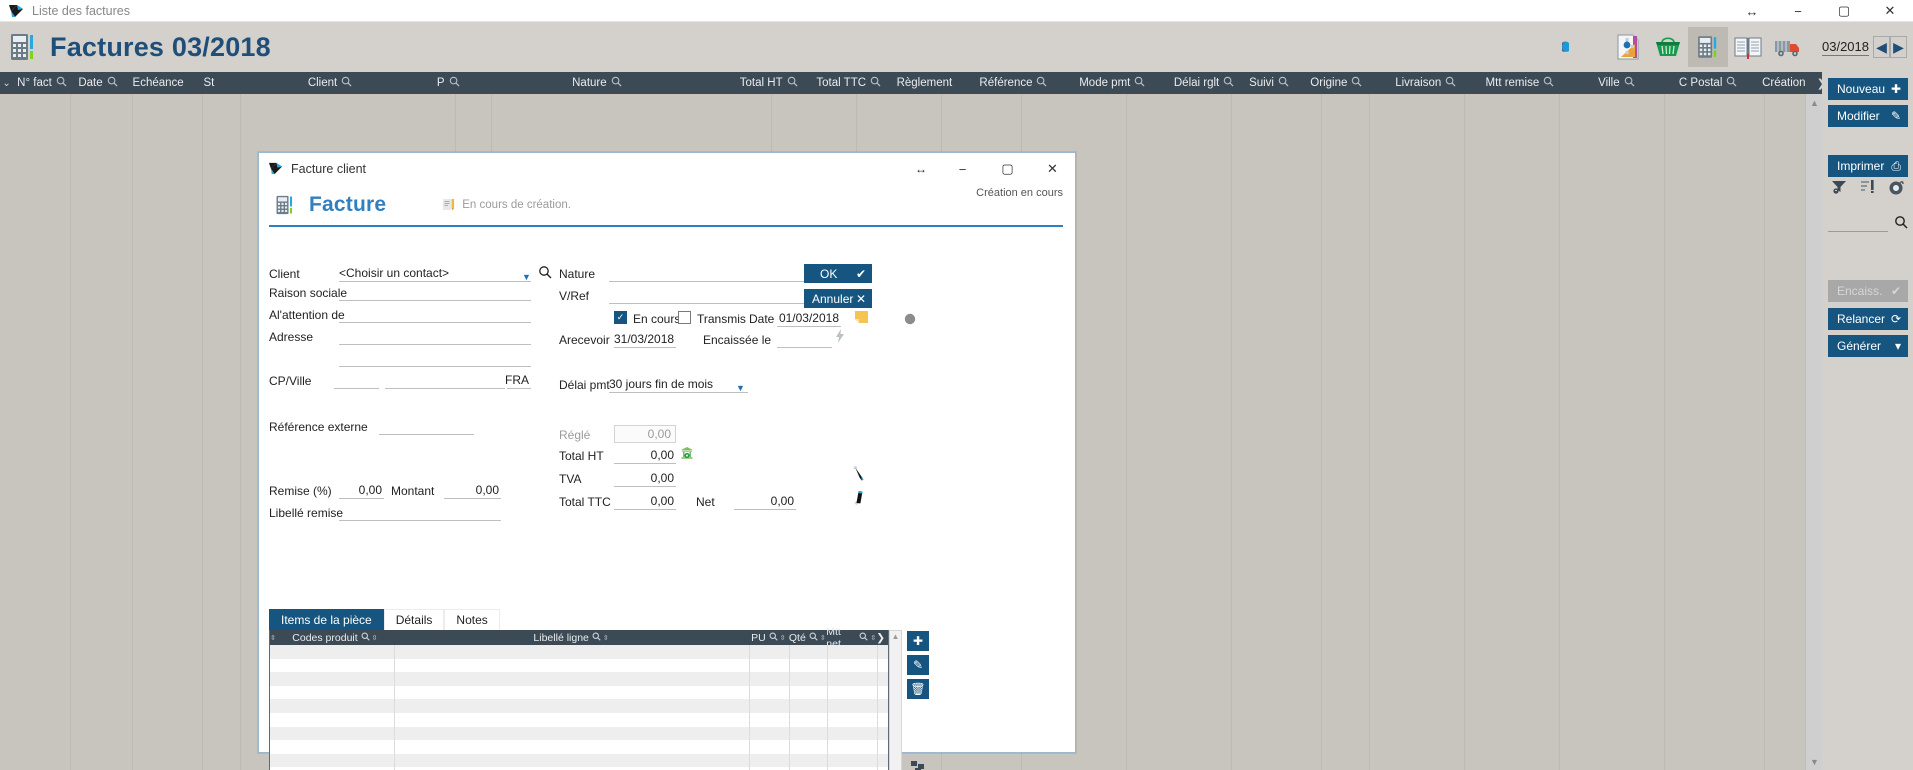  I want to click on column-header-client: Client, so click(328, 83).